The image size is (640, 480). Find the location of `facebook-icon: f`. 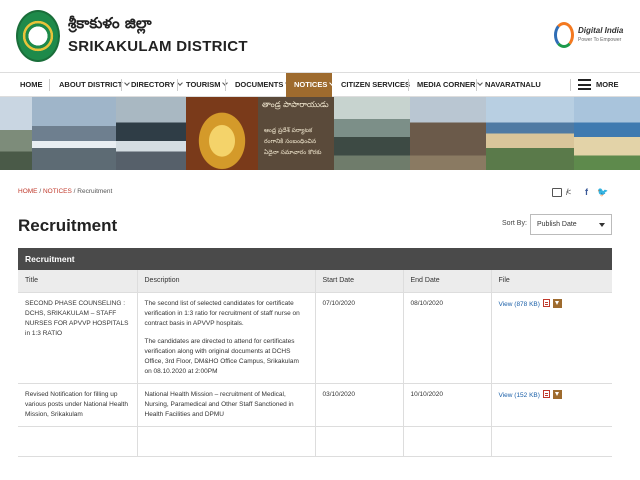

facebook-icon: f is located at coordinates (586, 192).